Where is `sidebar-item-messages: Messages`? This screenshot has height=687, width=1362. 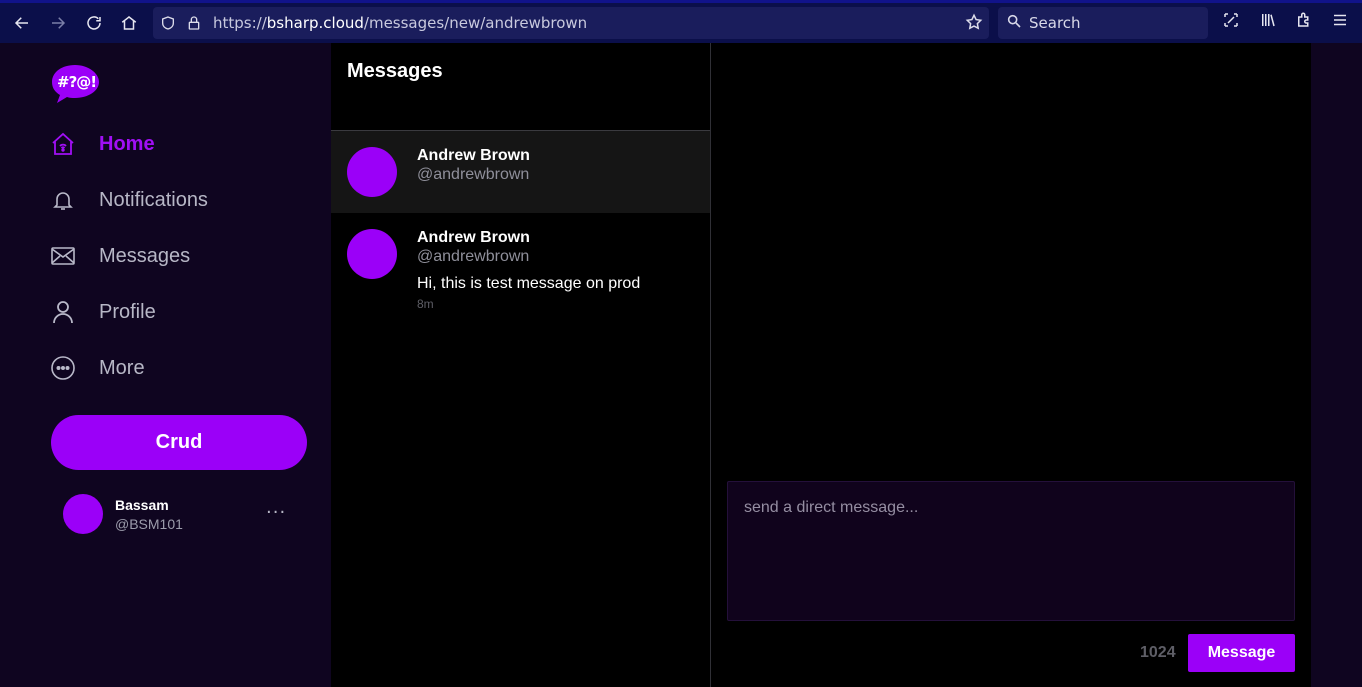 sidebar-item-messages: Messages is located at coordinates (120, 256).